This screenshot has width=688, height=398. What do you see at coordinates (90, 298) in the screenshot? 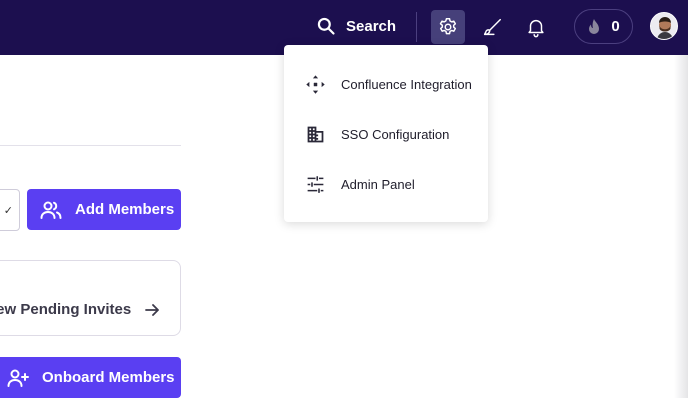
I see `pending-invites-card` at bounding box center [90, 298].